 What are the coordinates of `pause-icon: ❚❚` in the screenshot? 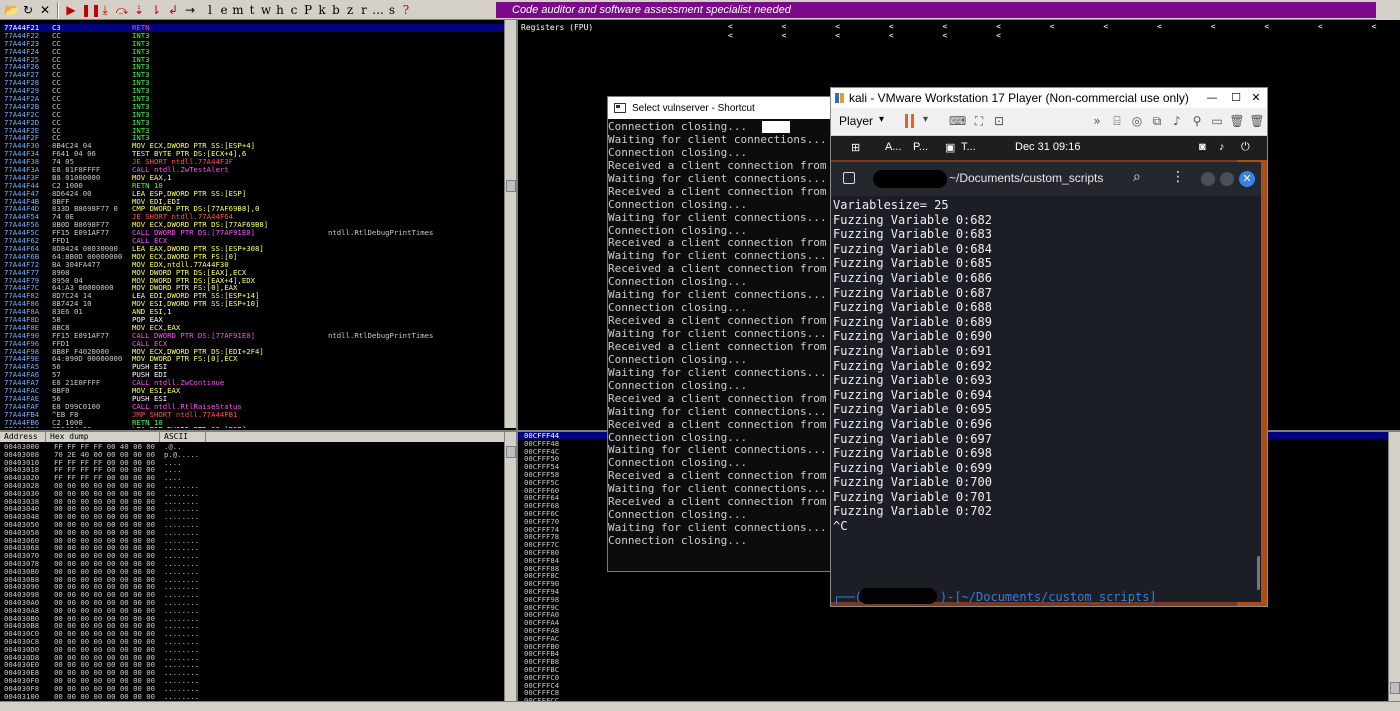 It's located at (91, 10).